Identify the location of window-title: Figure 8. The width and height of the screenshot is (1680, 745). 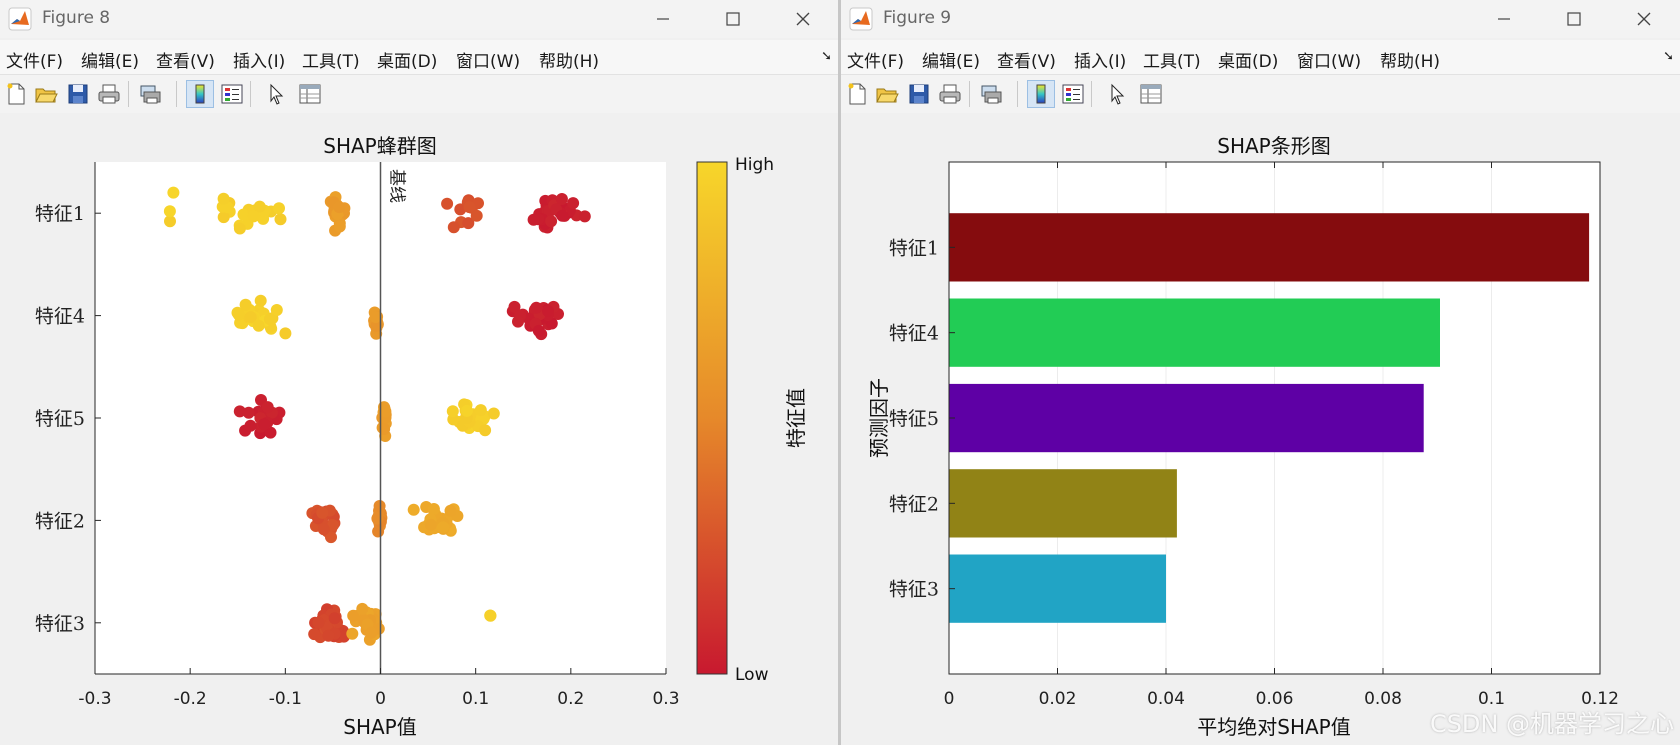
(76, 18).